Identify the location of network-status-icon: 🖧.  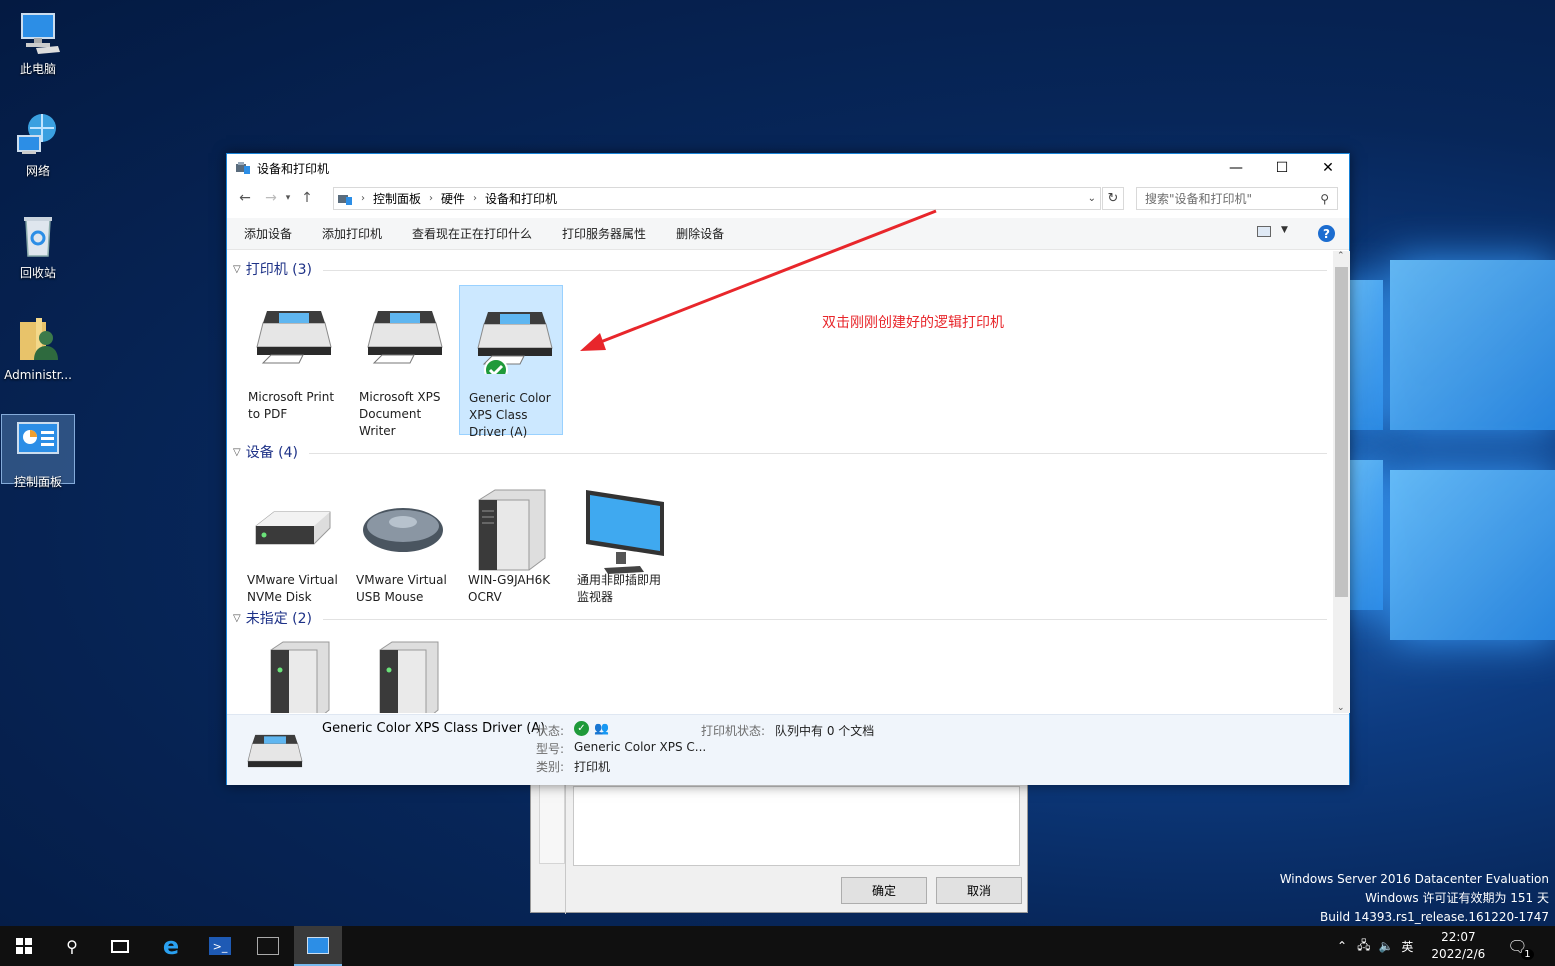
(1363, 946).